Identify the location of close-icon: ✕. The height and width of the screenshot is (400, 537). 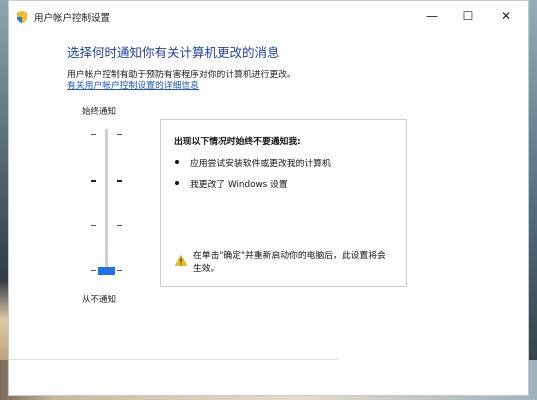
(506, 16).